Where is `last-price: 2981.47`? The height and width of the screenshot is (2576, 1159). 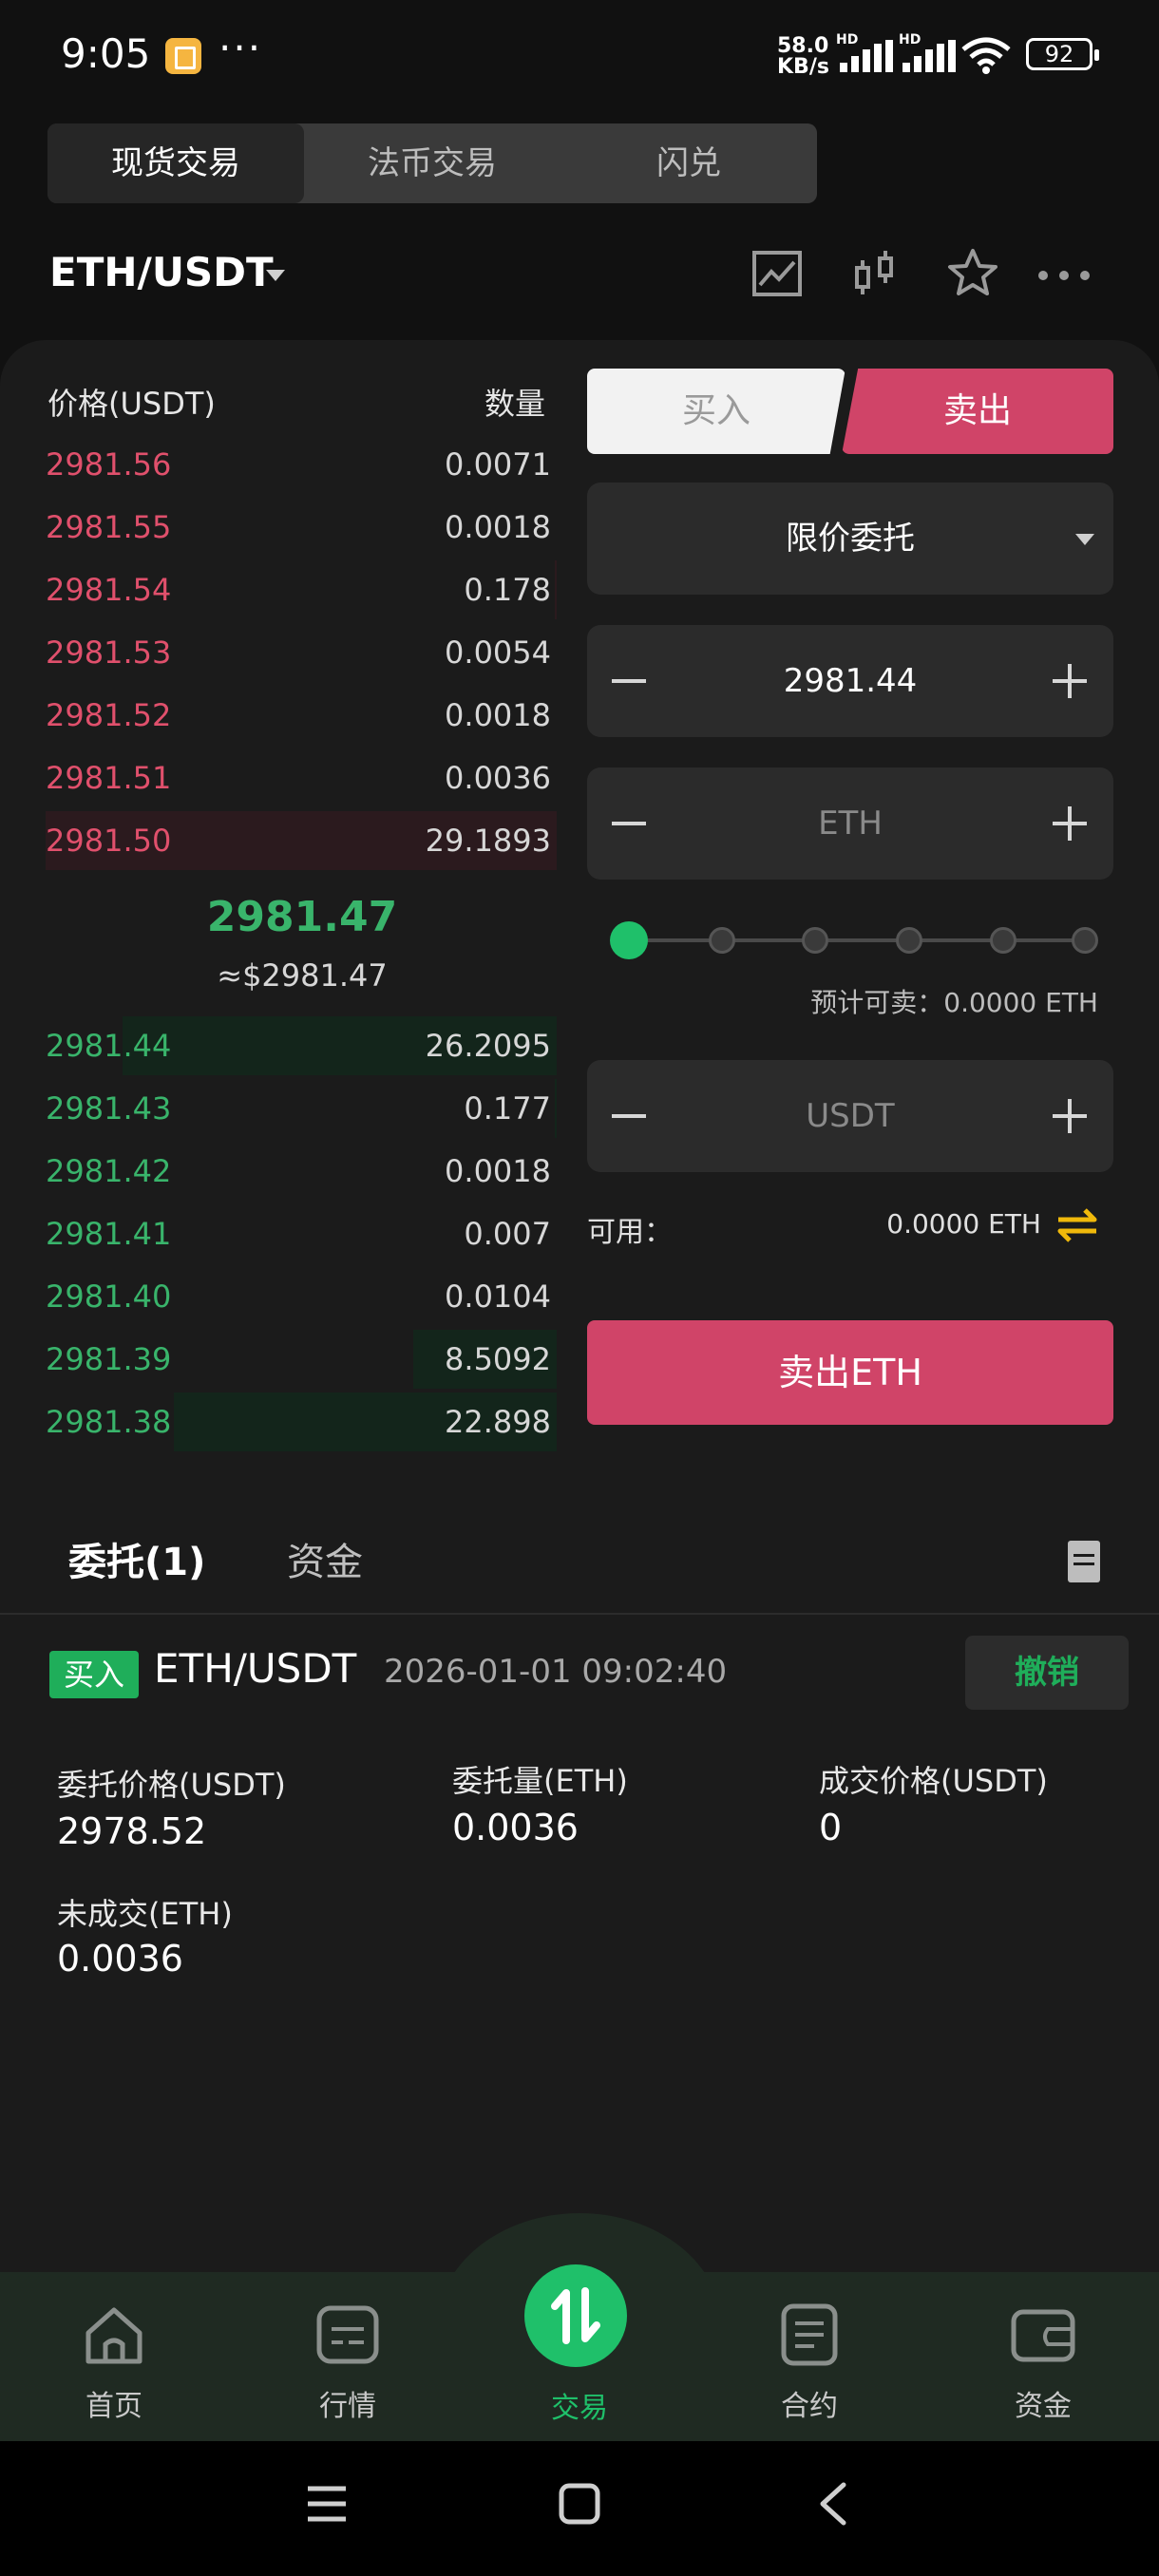 last-price: 2981.47 is located at coordinates (302, 917).